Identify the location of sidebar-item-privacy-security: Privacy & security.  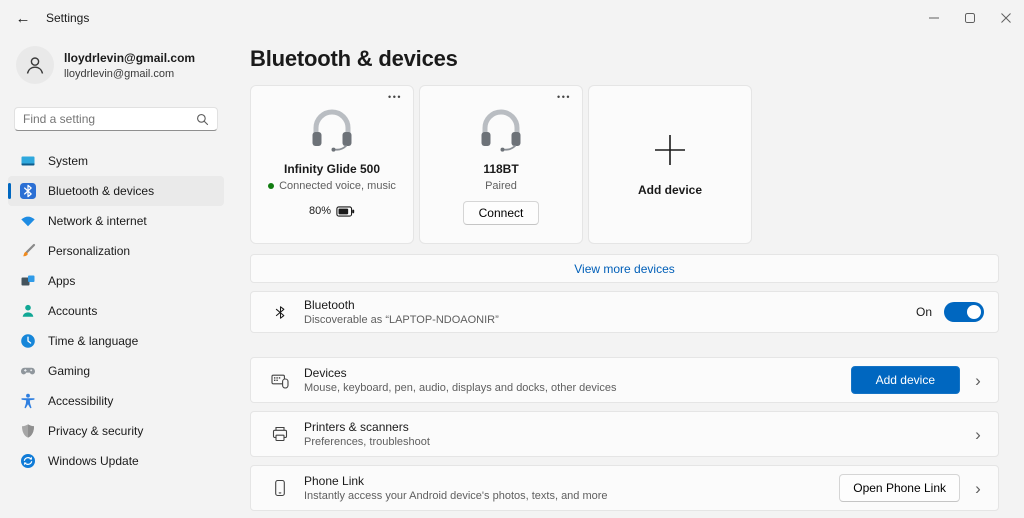
(116, 431).